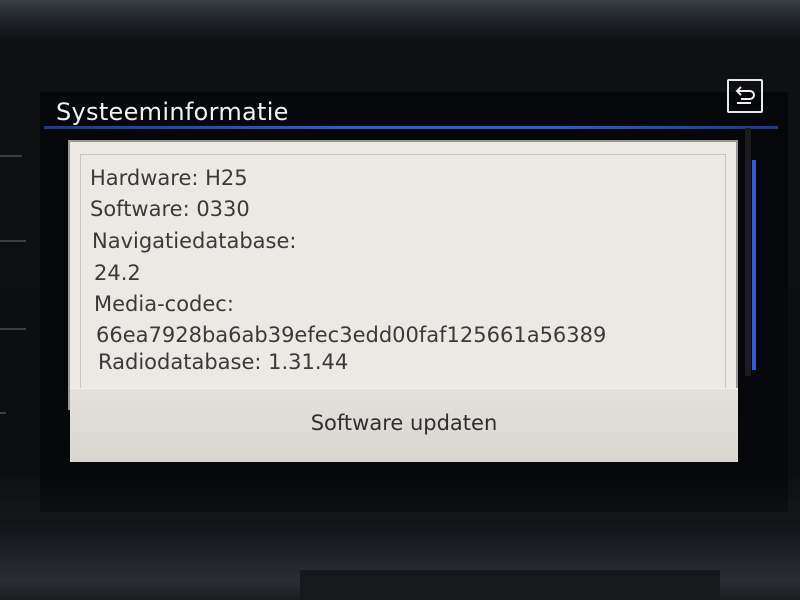 The height and width of the screenshot is (600, 800). I want to click on hardware-line: Hardware: H25, so click(169, 178).